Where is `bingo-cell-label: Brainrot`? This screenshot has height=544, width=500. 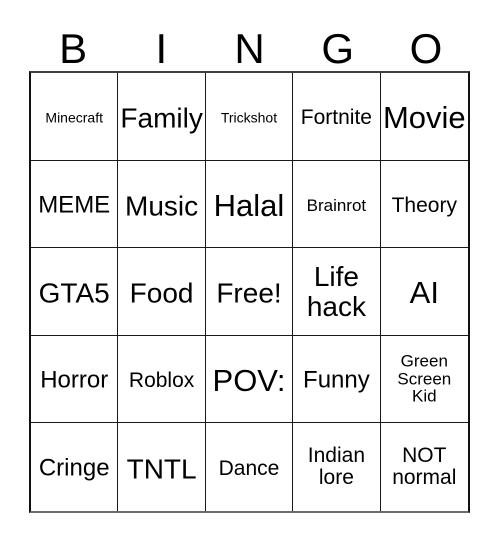 bingo-cell-label: Brainrot is located at coordinates (336, 205).